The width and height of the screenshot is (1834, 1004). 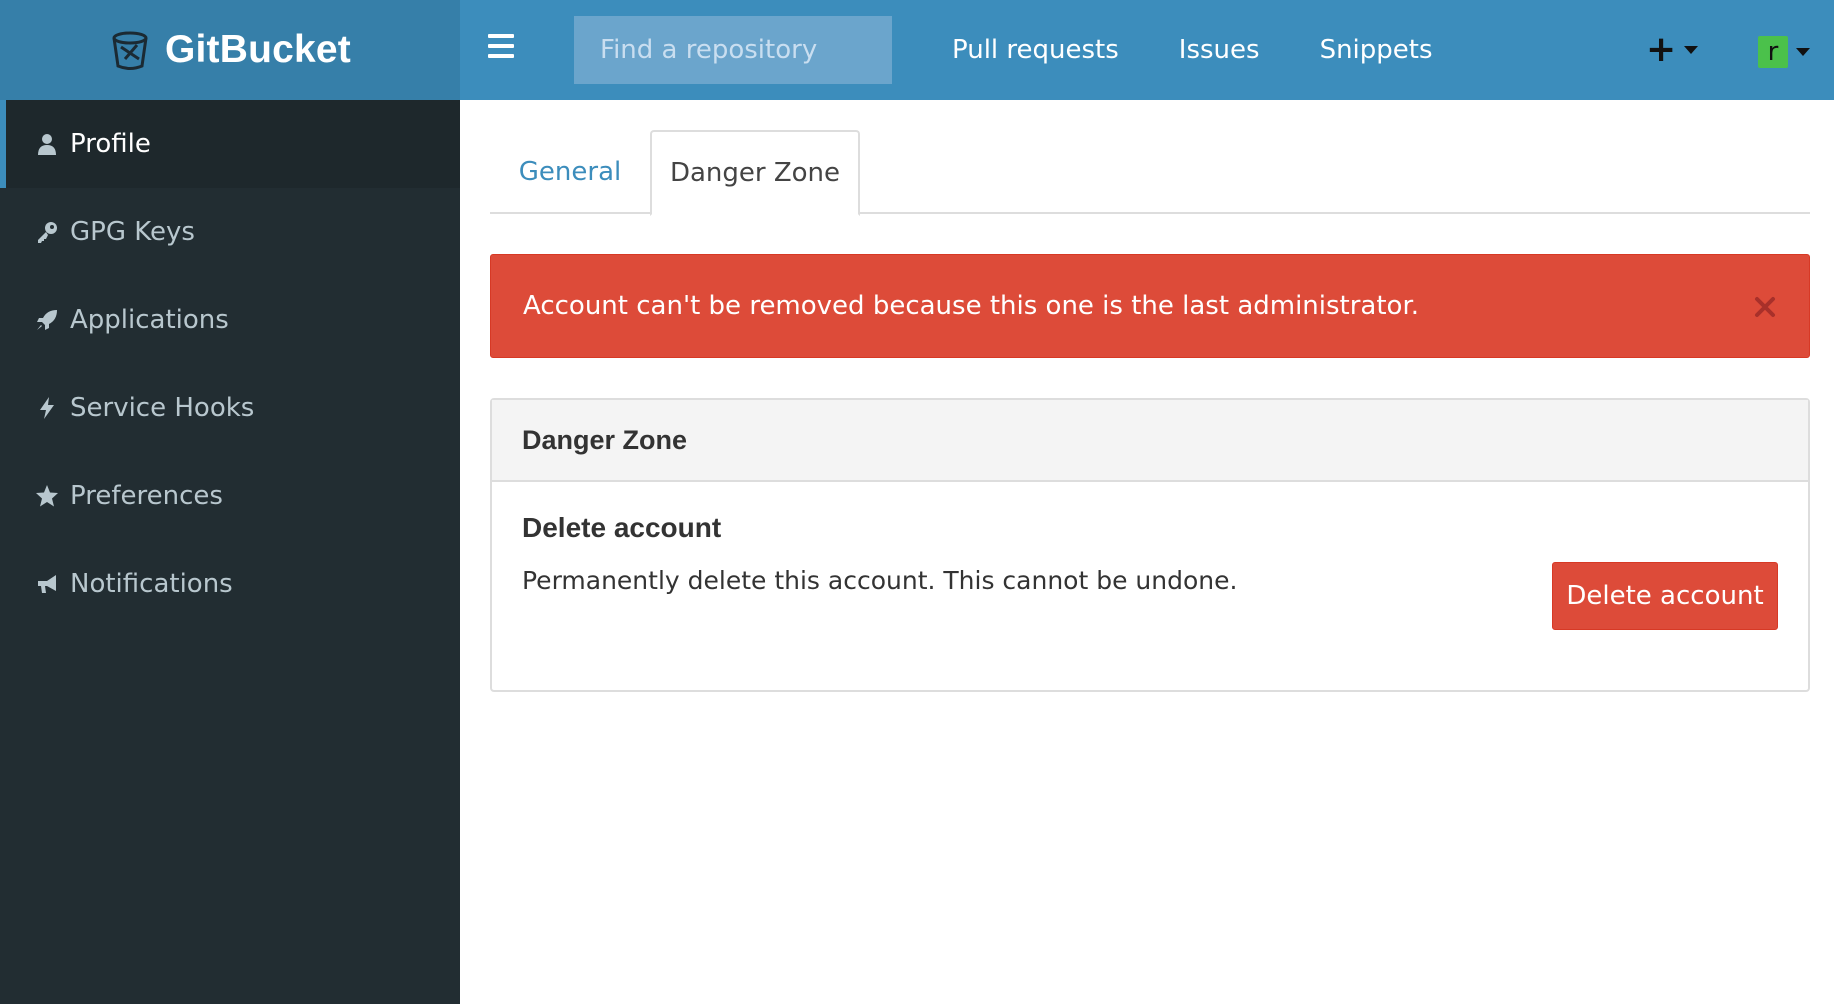 I want to click on sidebar-item-profile: Profile, so click(x=230, y=144).